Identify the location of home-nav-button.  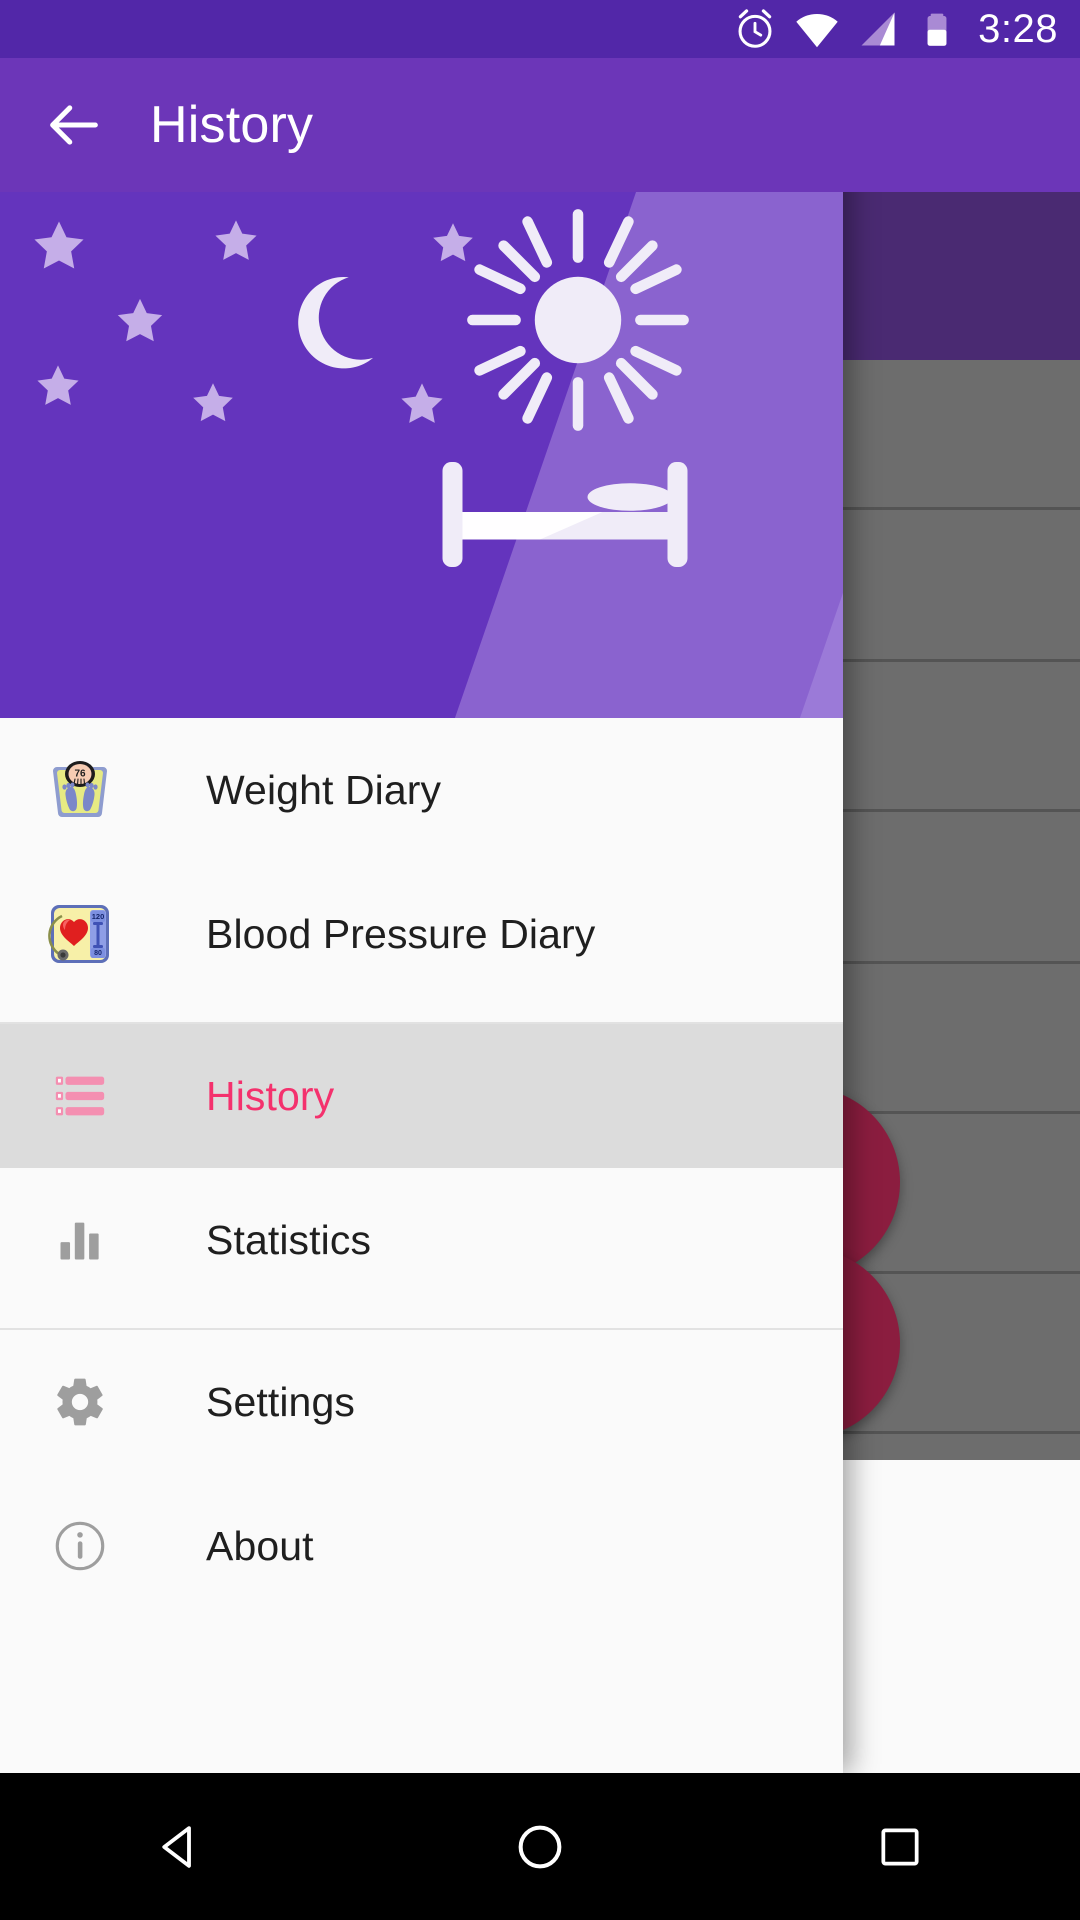
(540, 1846).